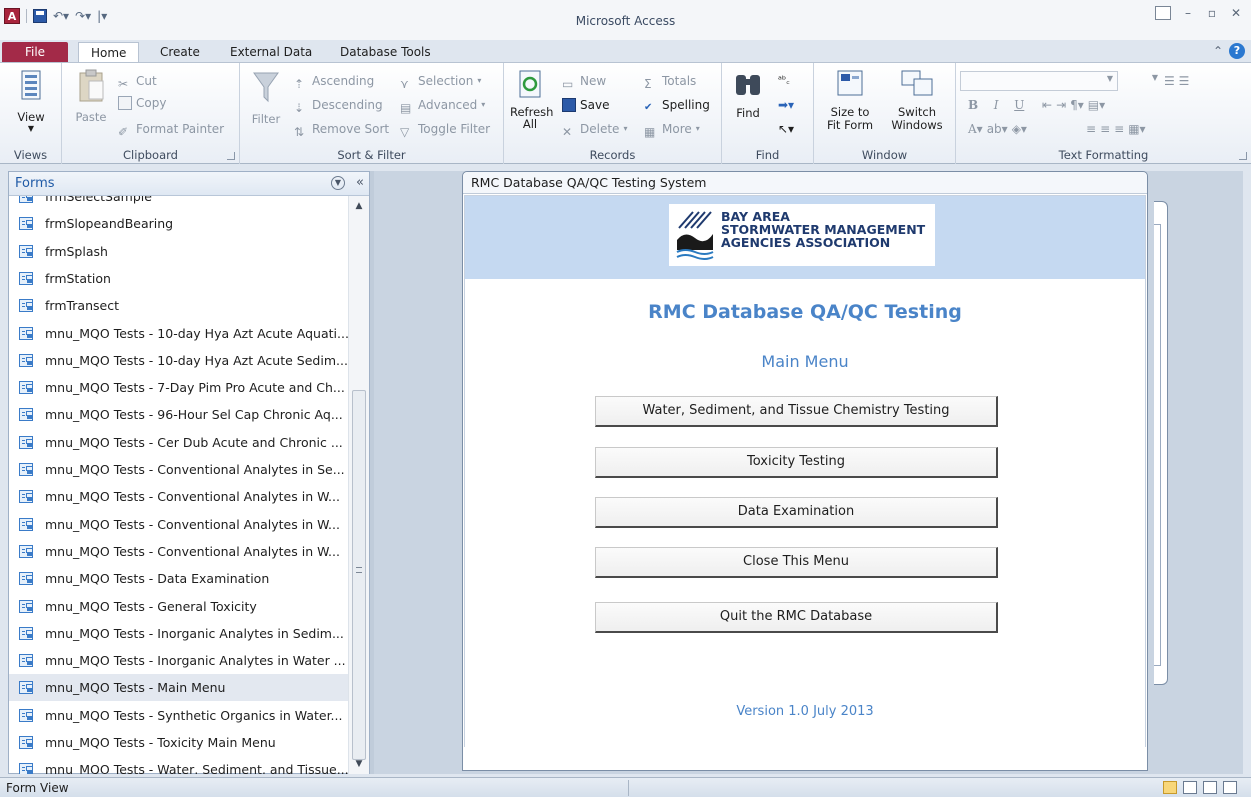  What do you see at coordinates (796, 462) in the screenshot?
I see `toxicity-testing-button: Toxicity Testing` at bounding box center [796, 462].